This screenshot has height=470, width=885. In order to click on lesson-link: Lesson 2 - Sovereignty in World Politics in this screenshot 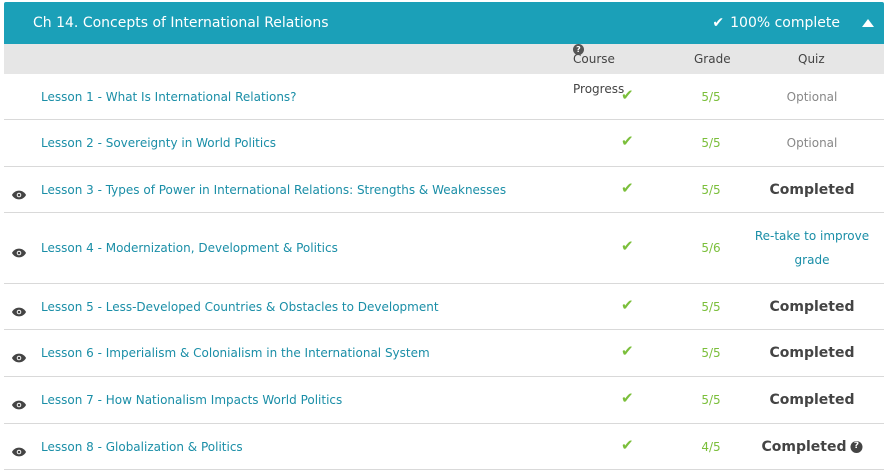, I will do `click(158, 143)`.